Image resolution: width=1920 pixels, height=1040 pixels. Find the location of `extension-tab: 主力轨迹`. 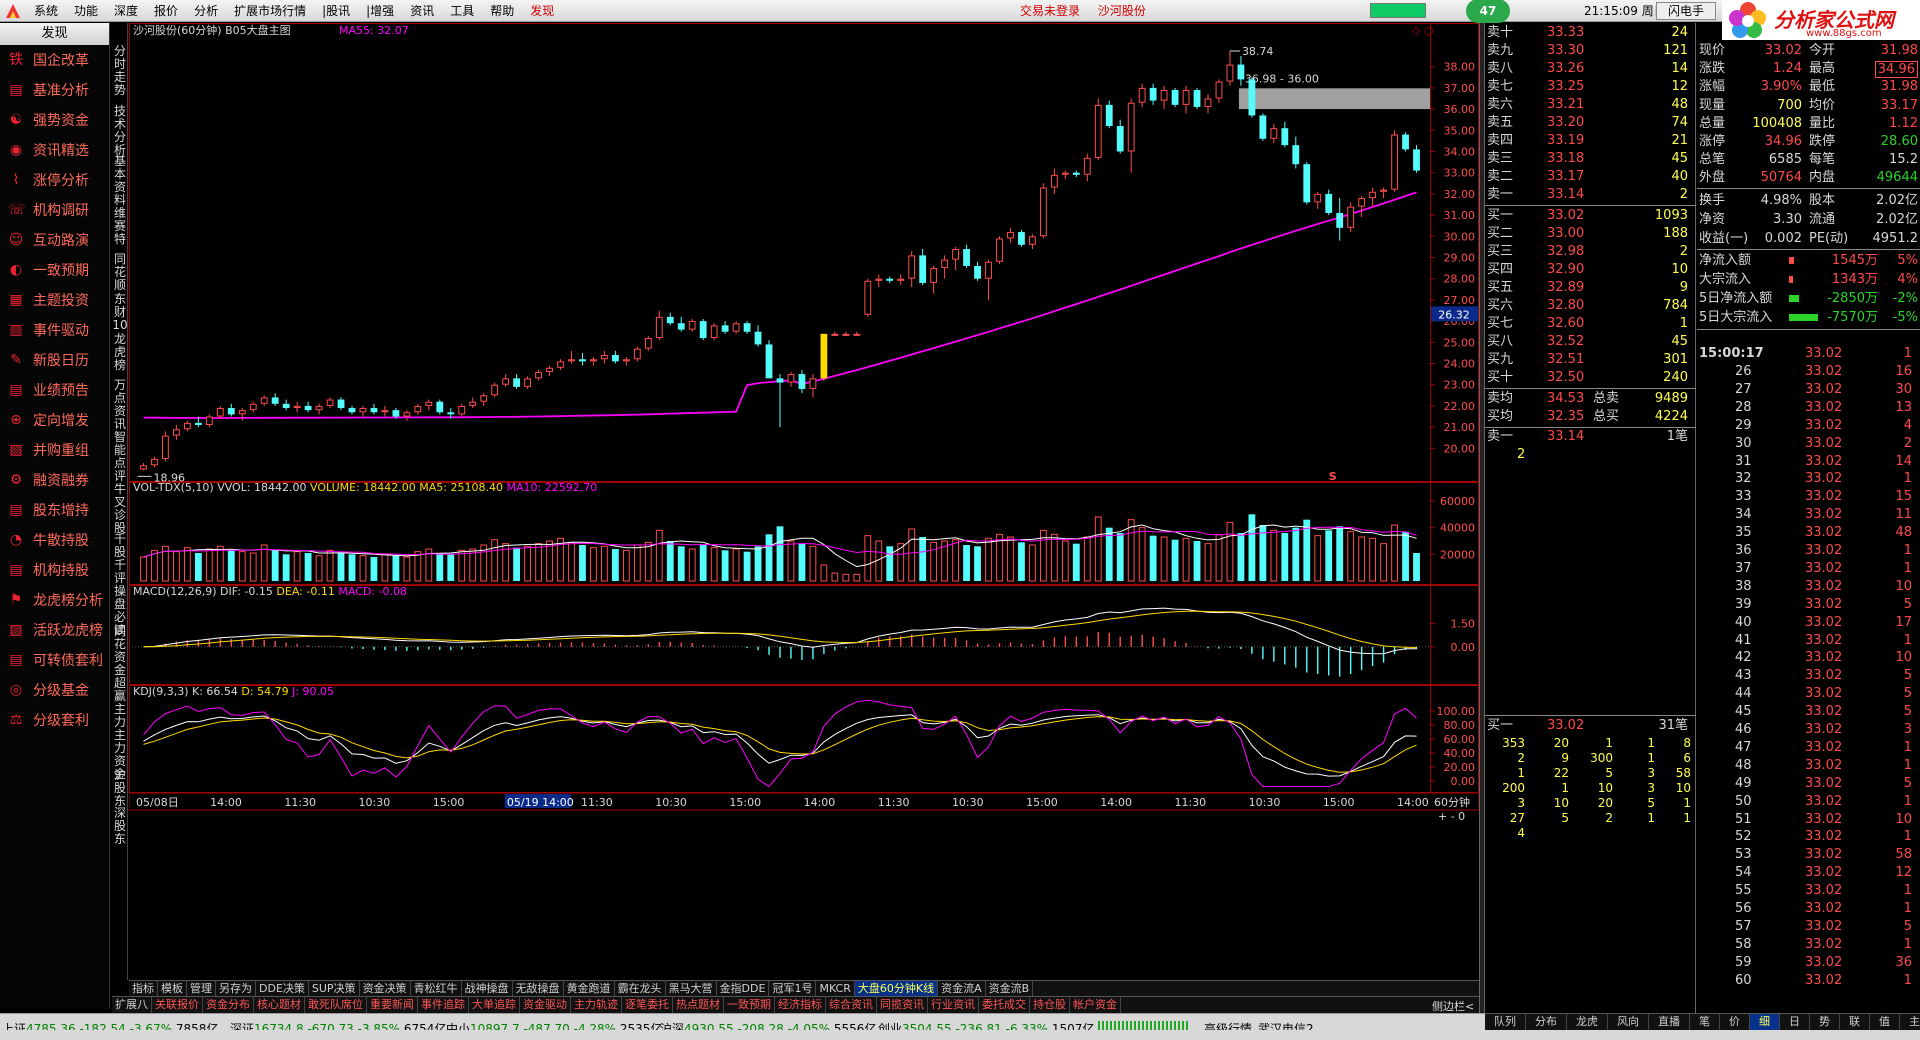

extension-tab: 主力轨迹 is located at coordinates (596, 1005).